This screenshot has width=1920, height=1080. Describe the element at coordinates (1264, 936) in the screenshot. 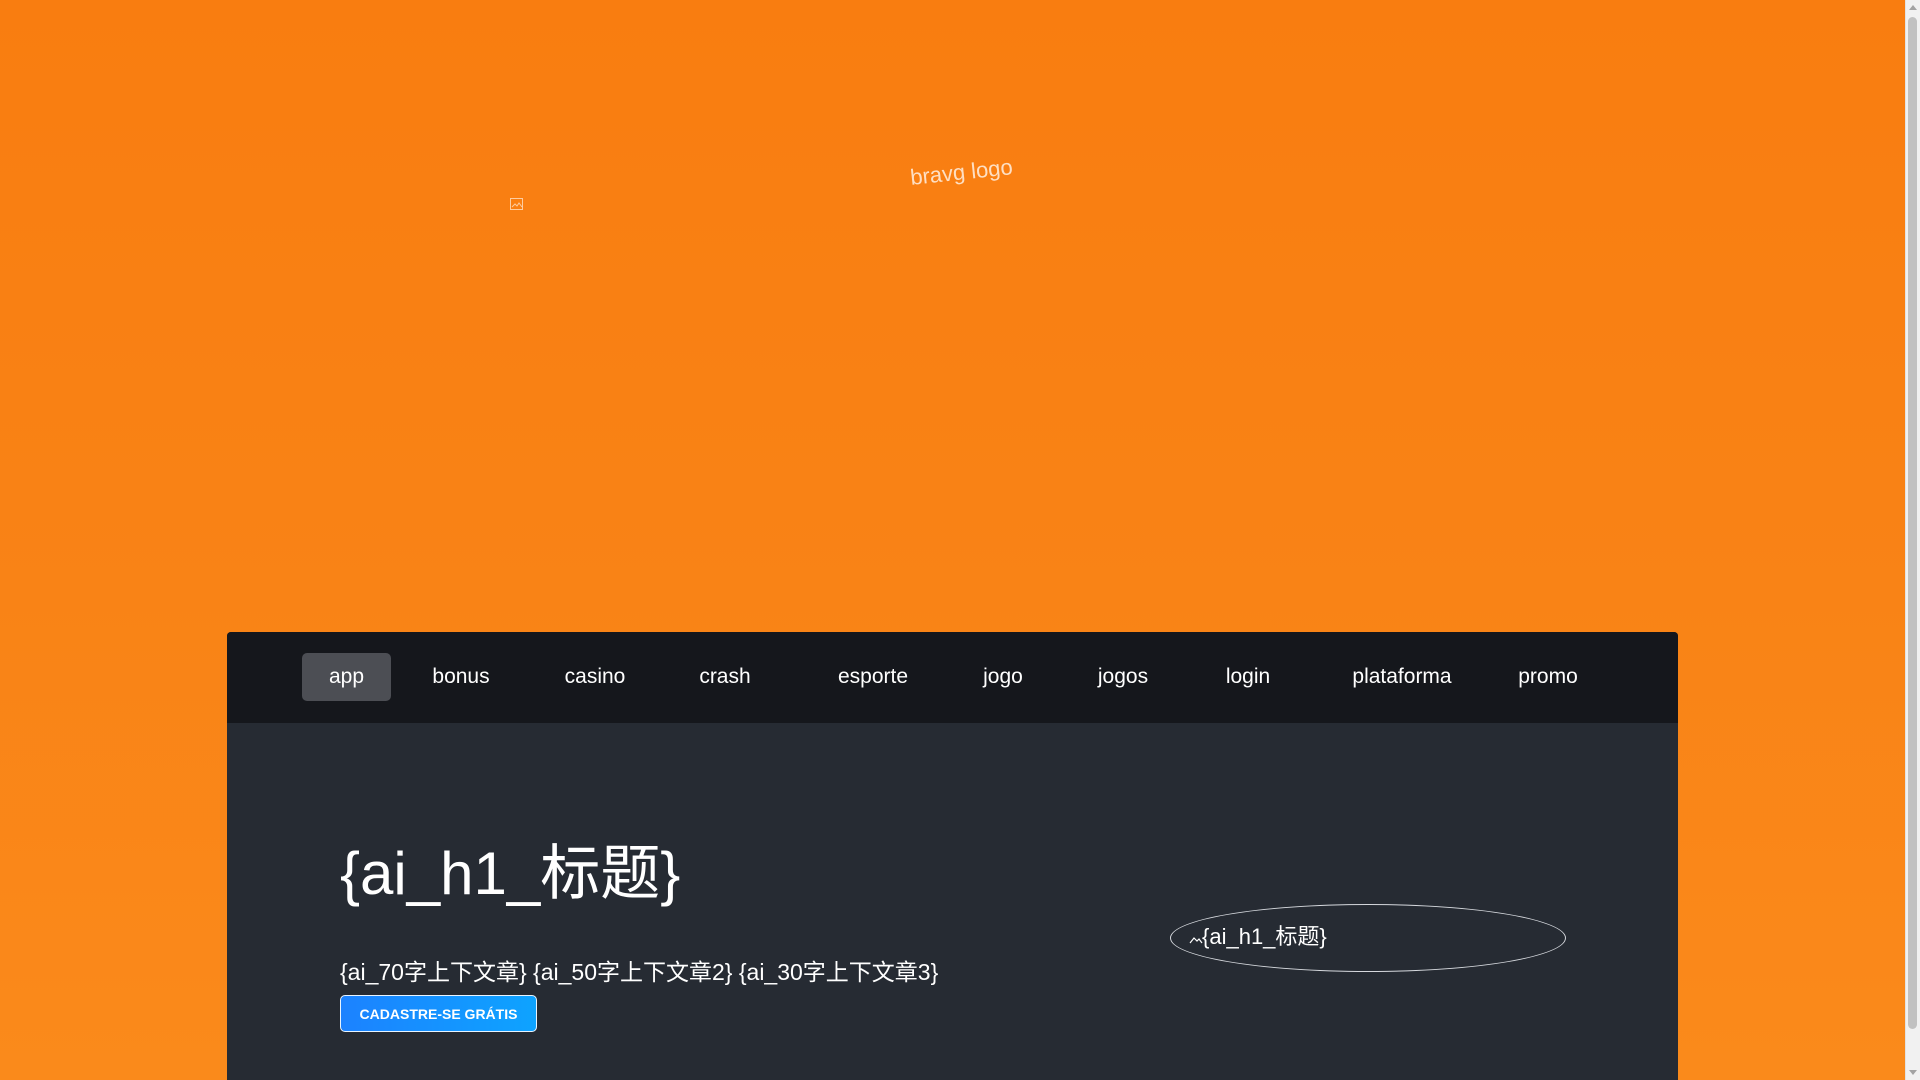

I see `hero-image-alt-text: {ai_h1_标题}` at that location.